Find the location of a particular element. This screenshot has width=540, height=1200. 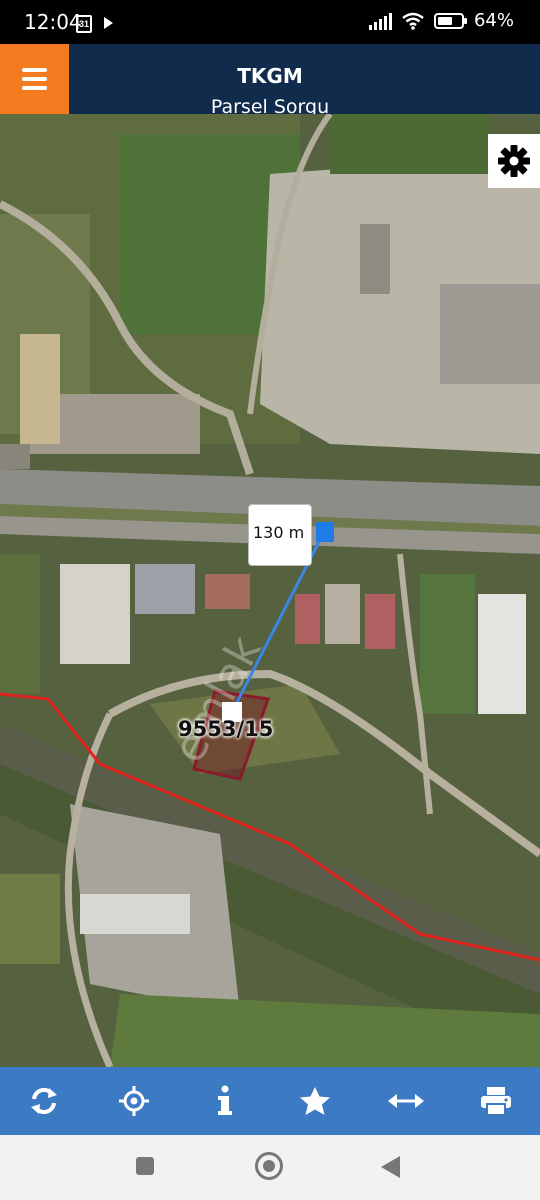

gear-icon is located at coordinates (514, 161).